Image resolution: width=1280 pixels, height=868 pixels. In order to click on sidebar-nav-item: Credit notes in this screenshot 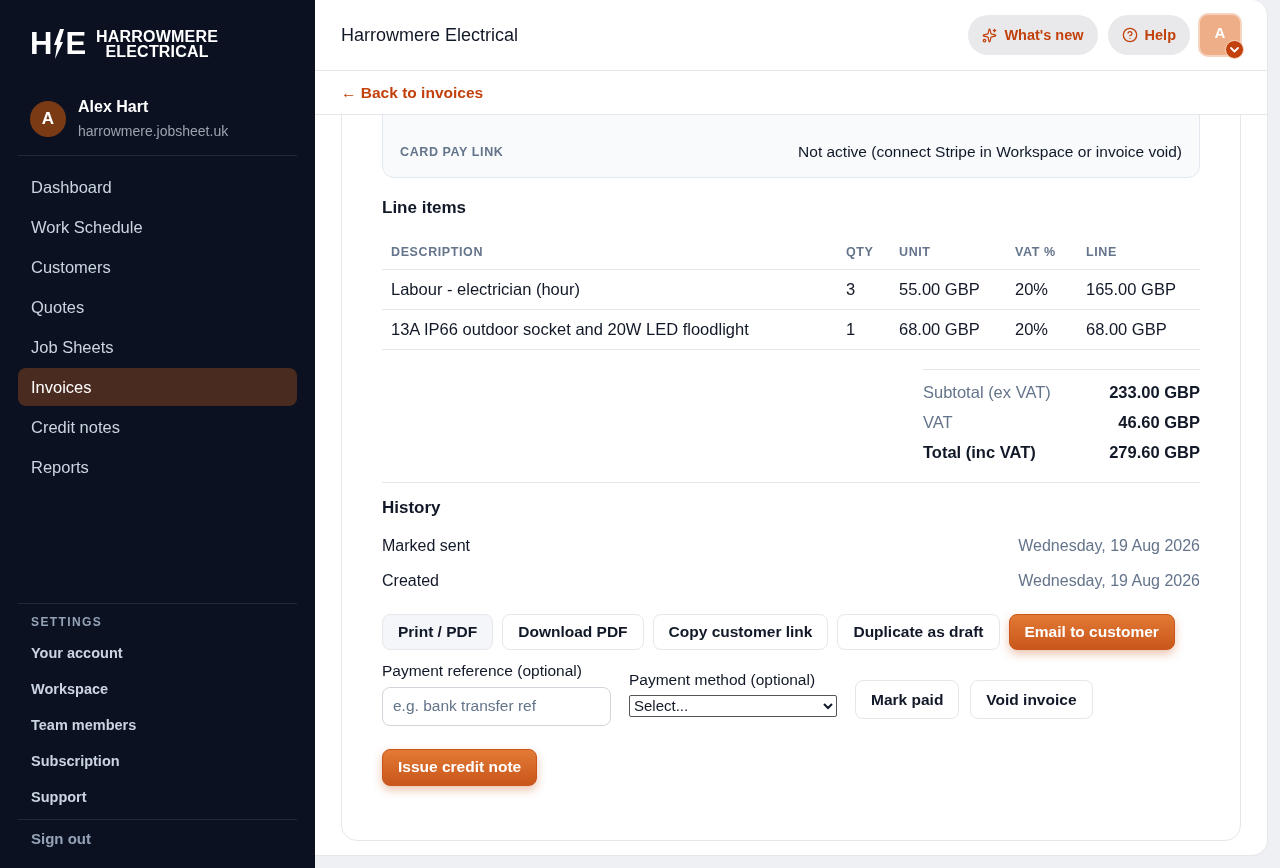, I will do `click(157, 427)`.